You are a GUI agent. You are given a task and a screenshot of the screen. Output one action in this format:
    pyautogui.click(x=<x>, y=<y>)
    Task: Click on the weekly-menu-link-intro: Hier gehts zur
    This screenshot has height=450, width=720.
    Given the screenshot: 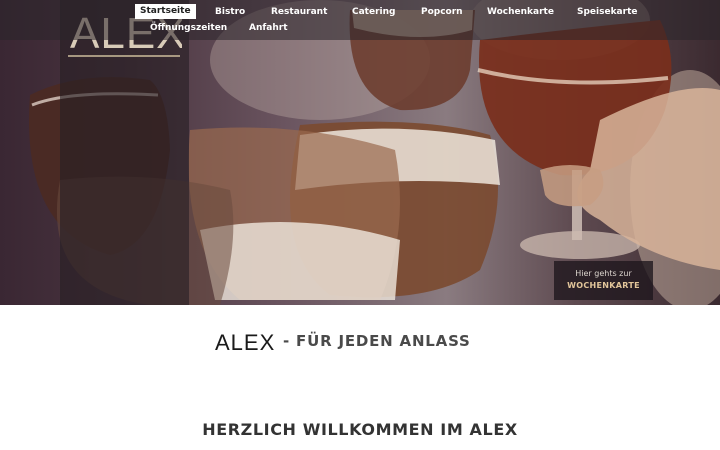 What is the action you would take?
    pyautogui.click(x=603, y=273)
    